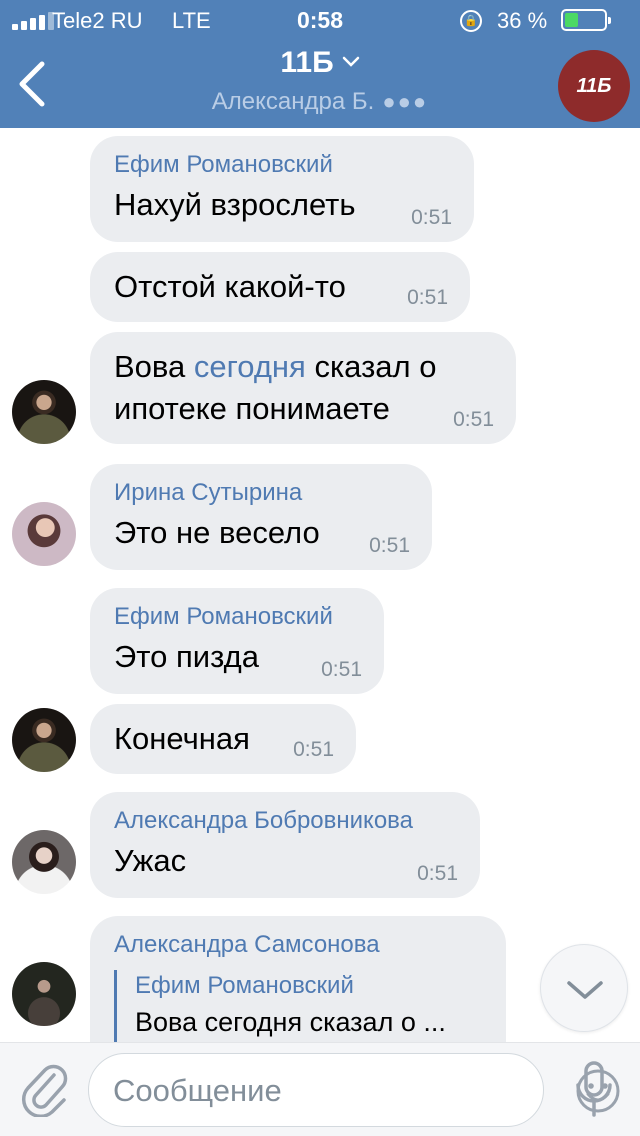  Describe the element at coordinates (293, 101) in the screenshot. I see `typing-user: Александра Б.` at that location.